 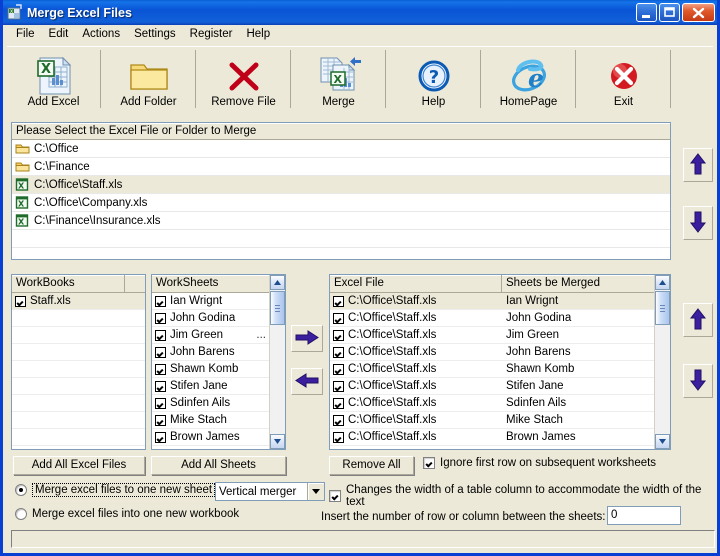 I want to click on worksheet-row: Mike Stach, so click(x=211, y=420).